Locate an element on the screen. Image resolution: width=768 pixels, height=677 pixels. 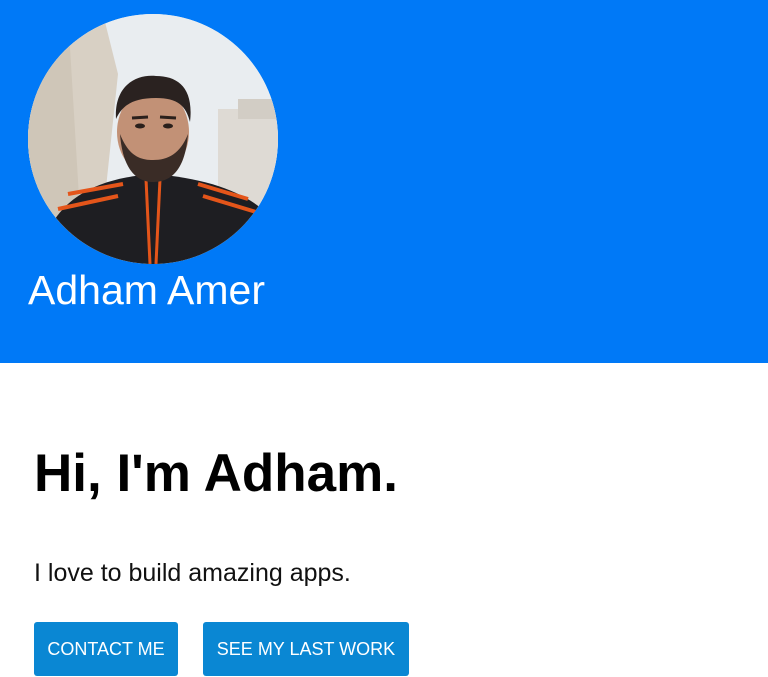
profile-photo is located at coordinates (153, 139).